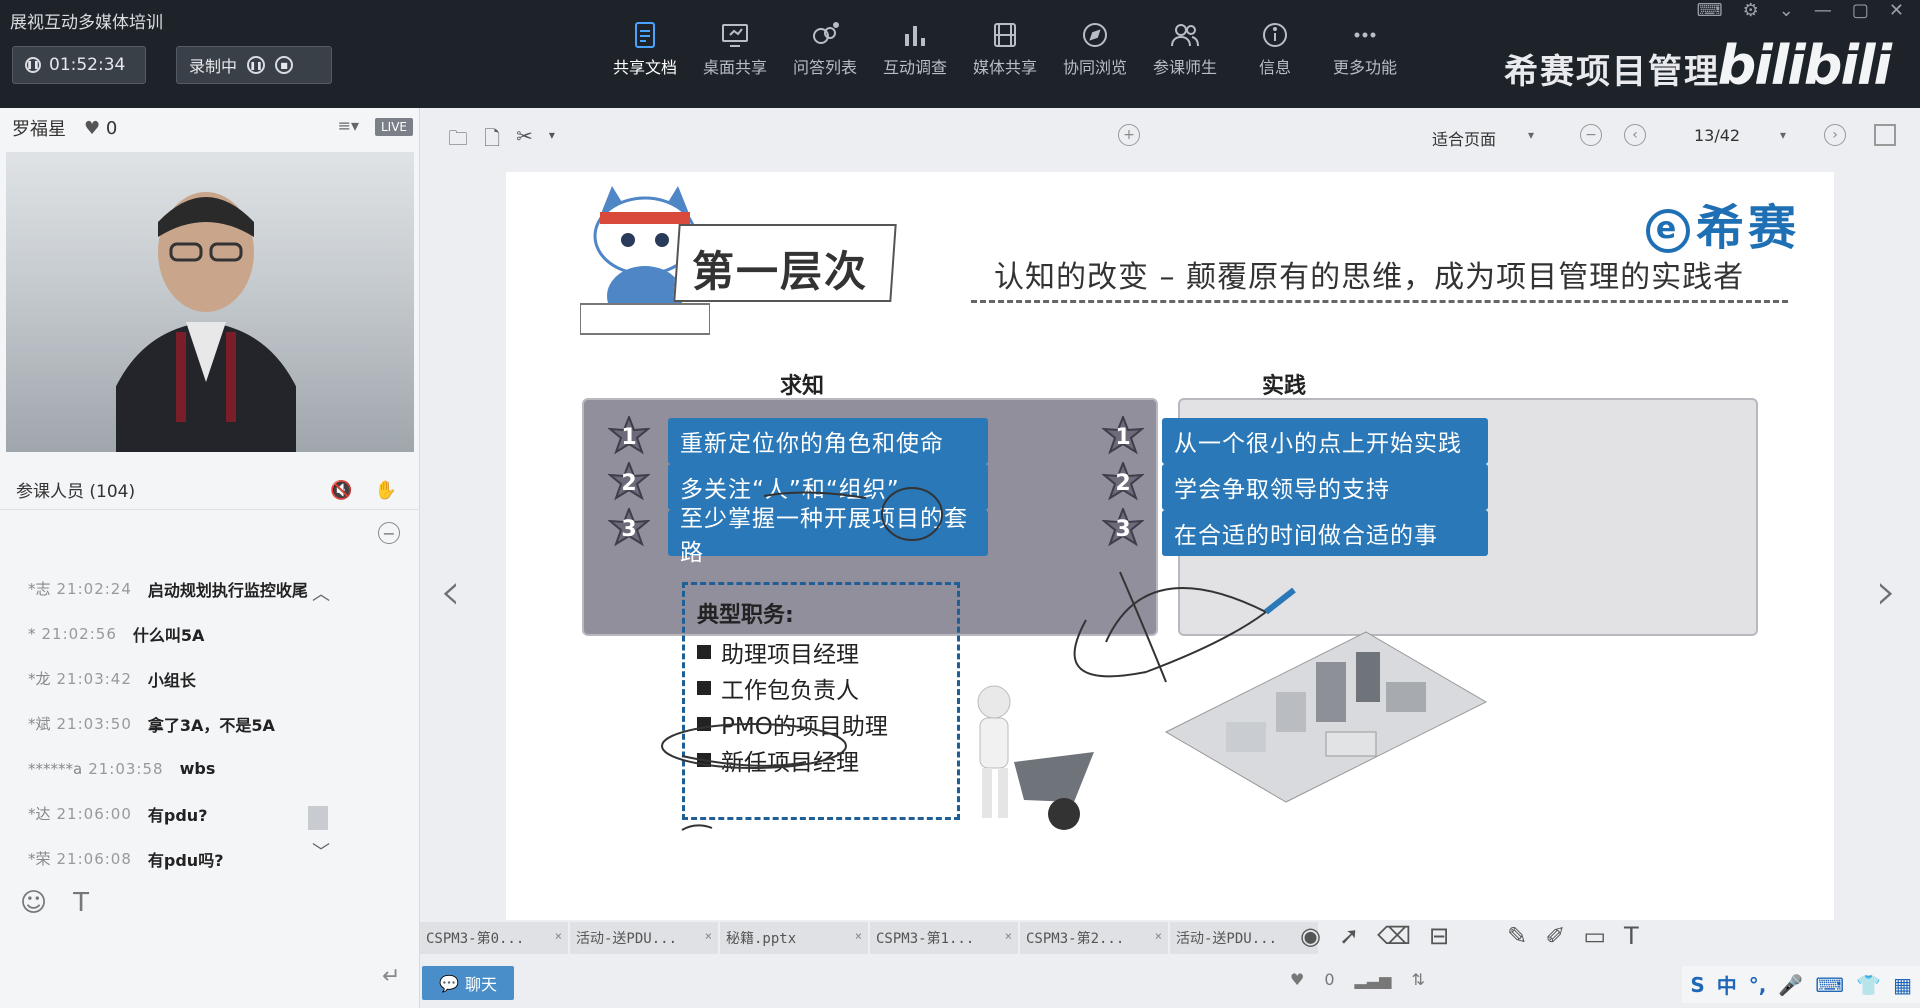  Describe the element at coordinates (208, 633) in the screenshot. I see `chat-message: * 21:02:56 什么叫5A` at that location.